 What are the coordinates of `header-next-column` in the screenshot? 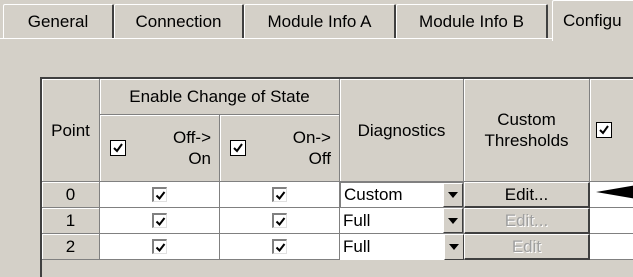 It's located at (611, 130).